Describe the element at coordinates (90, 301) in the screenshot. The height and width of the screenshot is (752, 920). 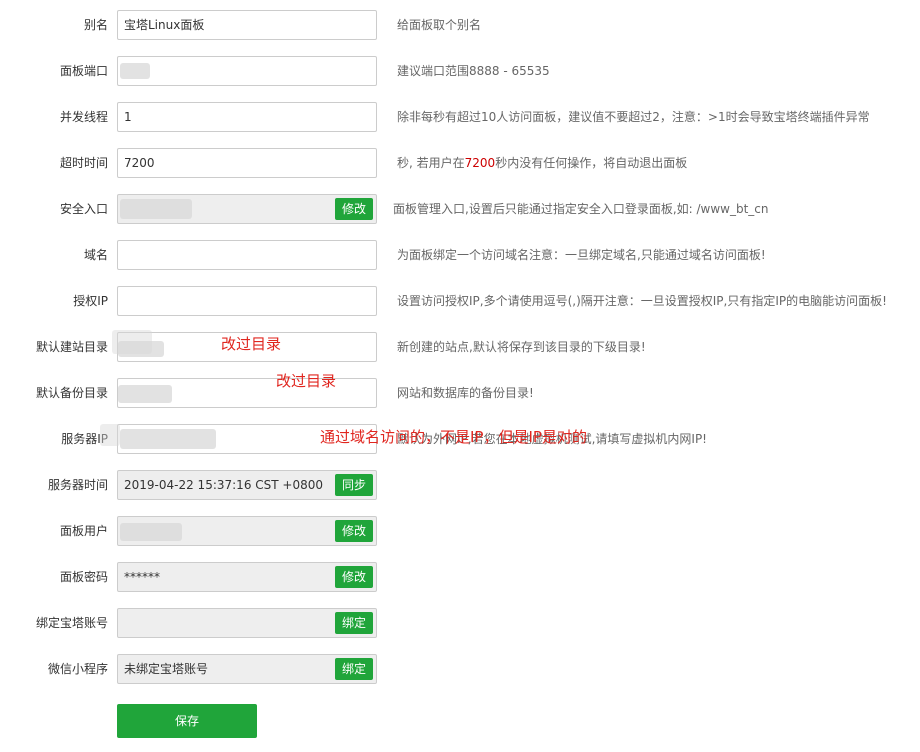
I see `auth-ip-label: 授权IP` at that location.